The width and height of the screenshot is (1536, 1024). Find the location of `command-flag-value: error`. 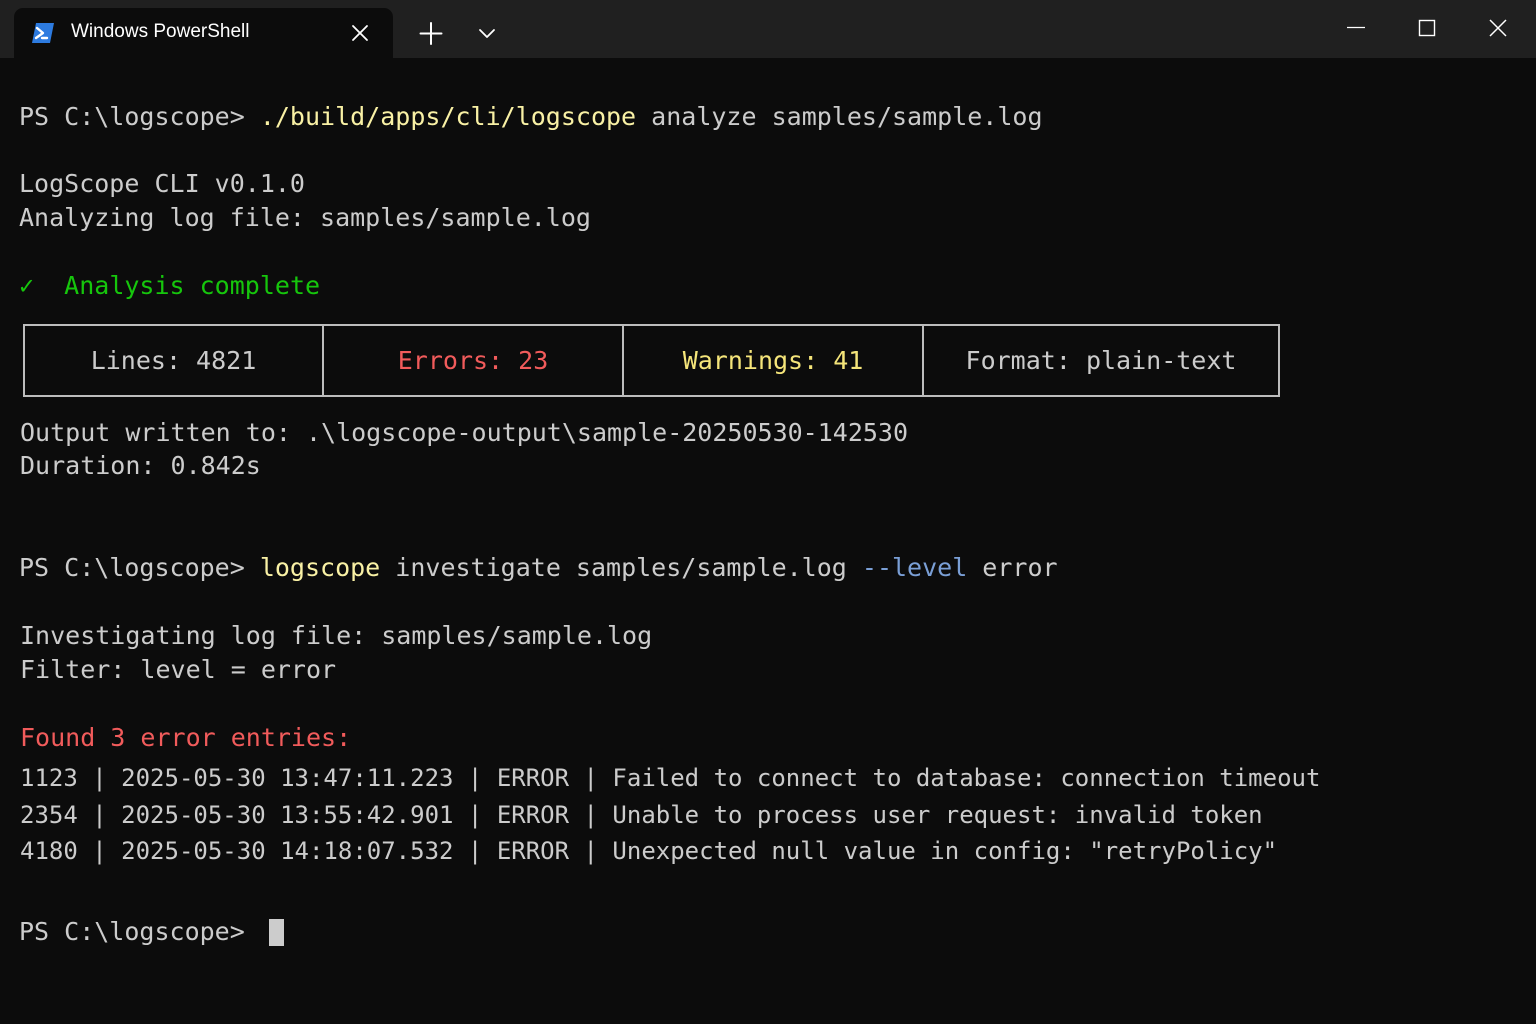

command-flag-value: error is located at coordinates (1012, 567).